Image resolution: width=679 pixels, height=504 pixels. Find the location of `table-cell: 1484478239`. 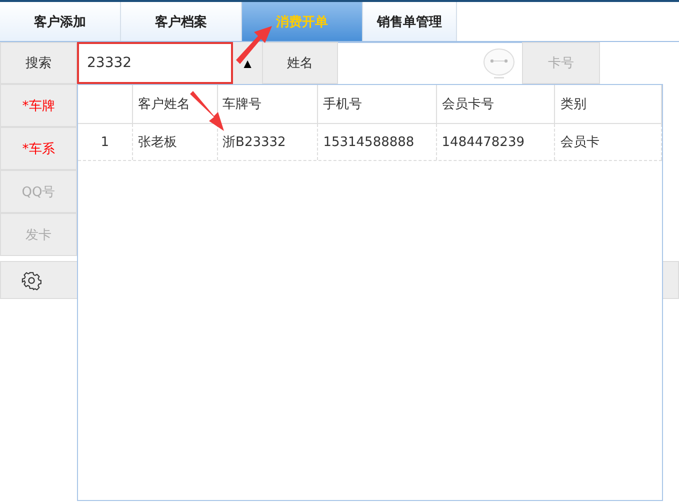

table-cell: 1484478239 is located at coordinates (496, 142).